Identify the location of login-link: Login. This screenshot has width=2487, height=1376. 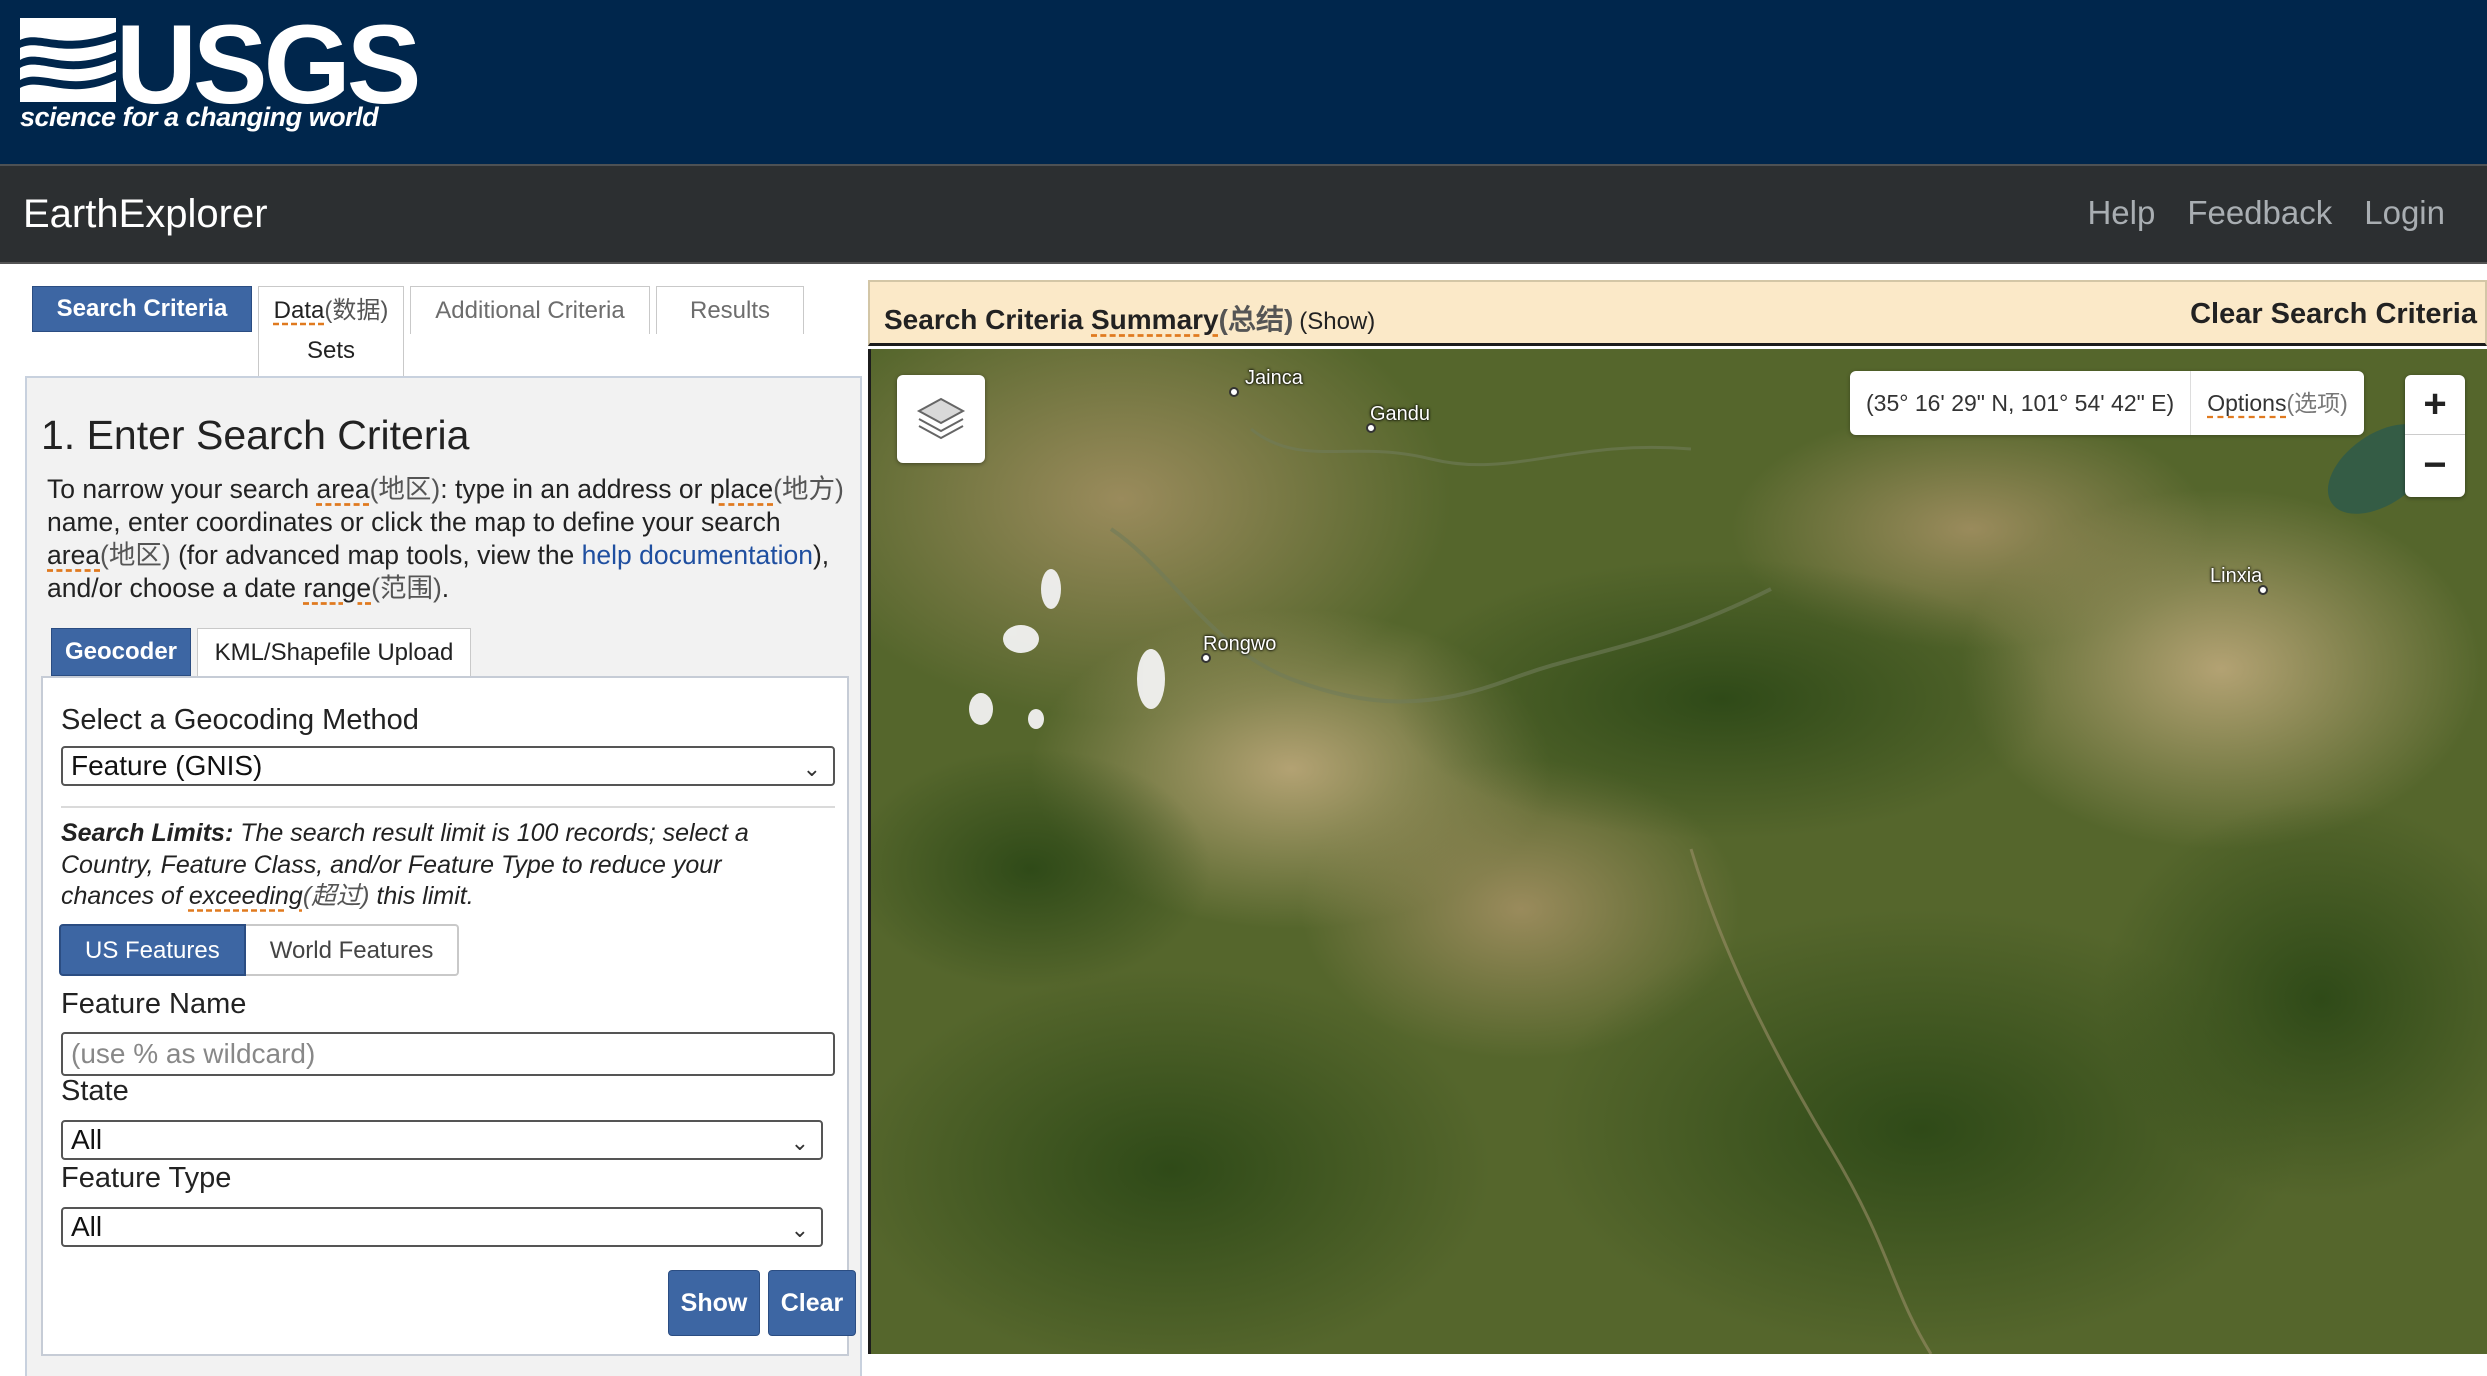
(2404, 213).